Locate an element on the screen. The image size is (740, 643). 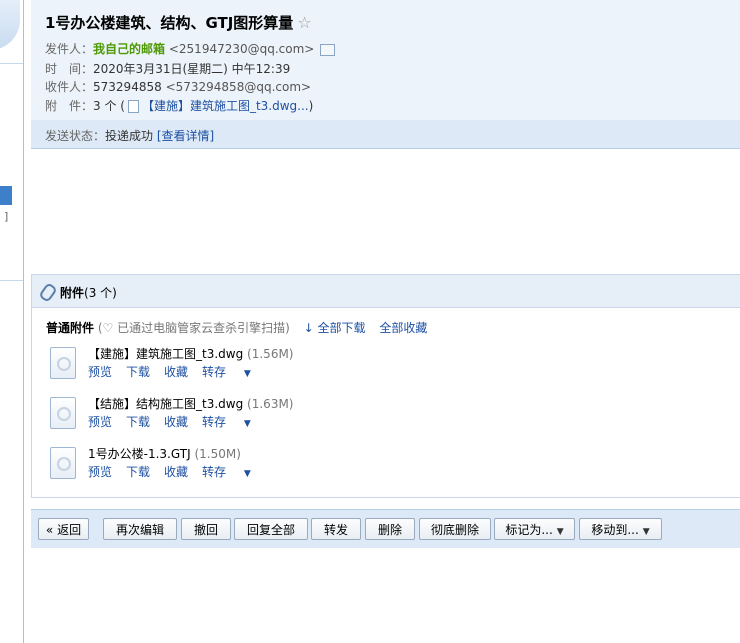
save-all-link: 全部收藏 is located at coordinates (403, 328).